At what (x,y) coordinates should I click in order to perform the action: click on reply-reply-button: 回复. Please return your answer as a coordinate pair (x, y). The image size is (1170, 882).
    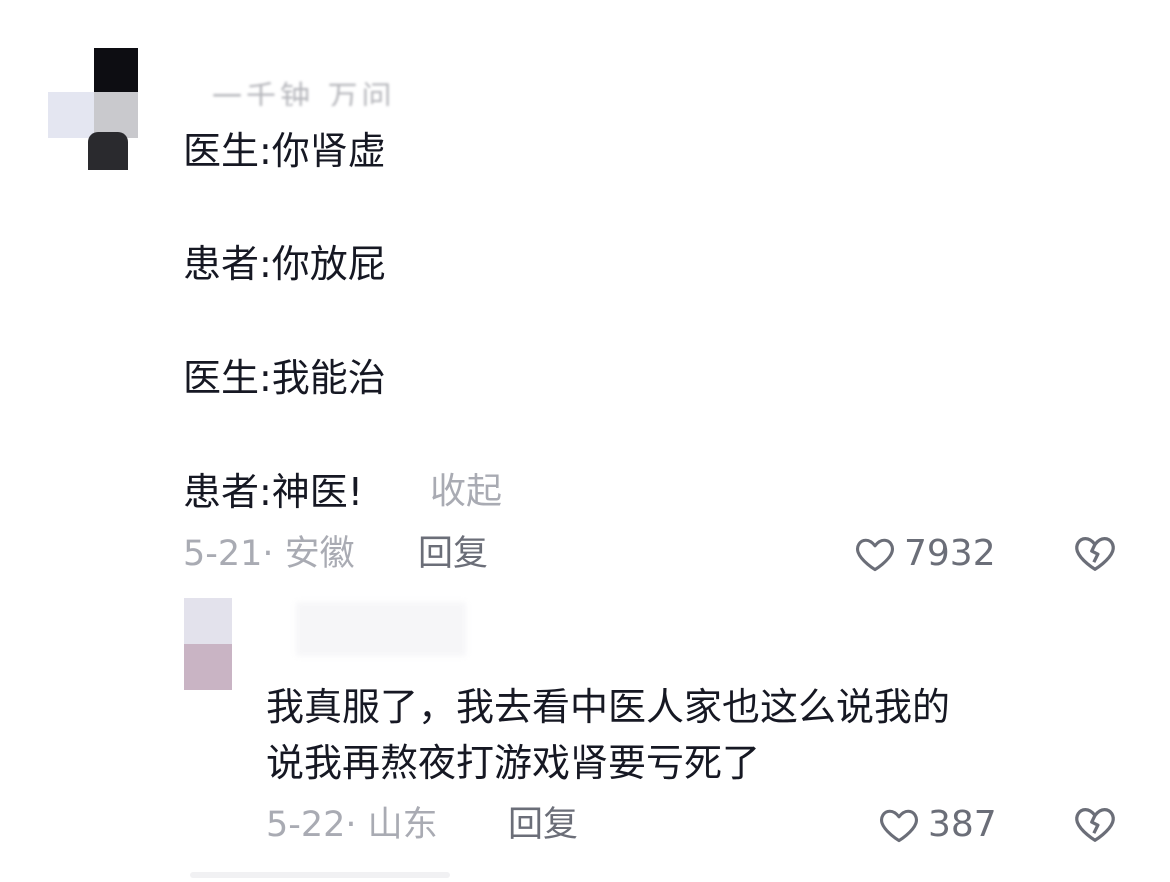
    Looking at the image, I should click on (543, 825).